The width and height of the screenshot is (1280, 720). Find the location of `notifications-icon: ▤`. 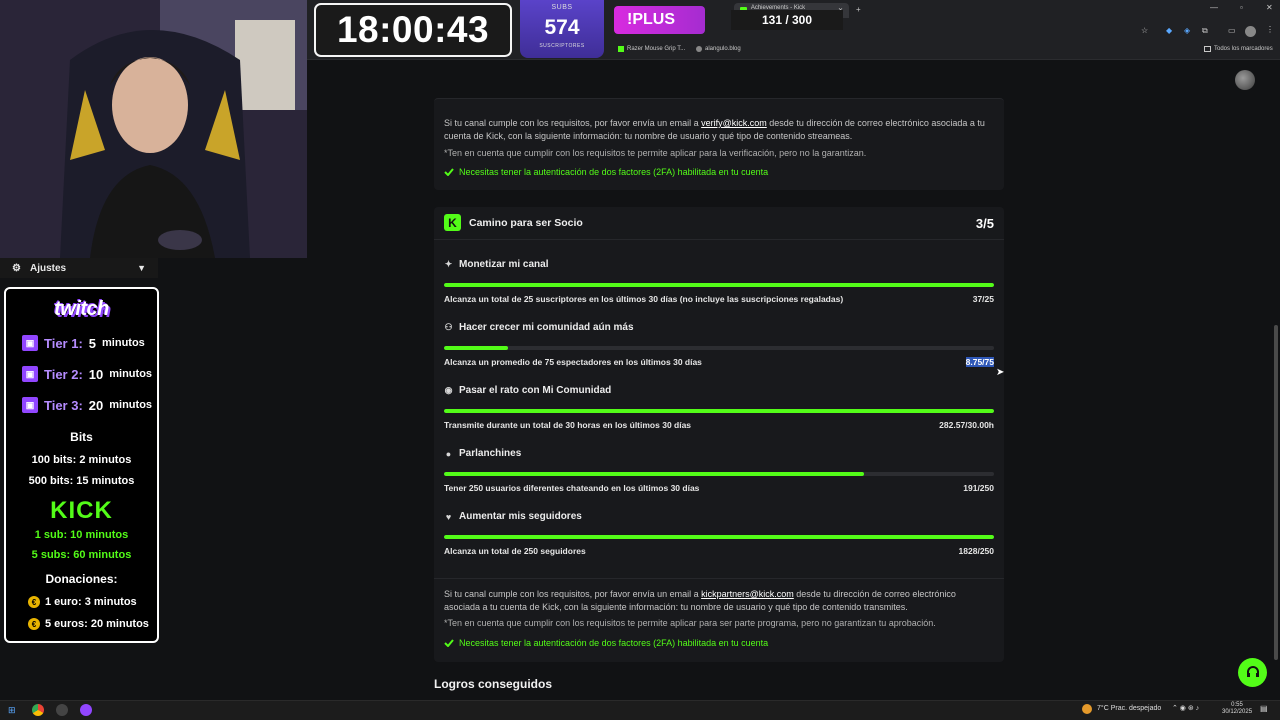

notifications-icon: ▤ is located at coordinates (1264, 708).